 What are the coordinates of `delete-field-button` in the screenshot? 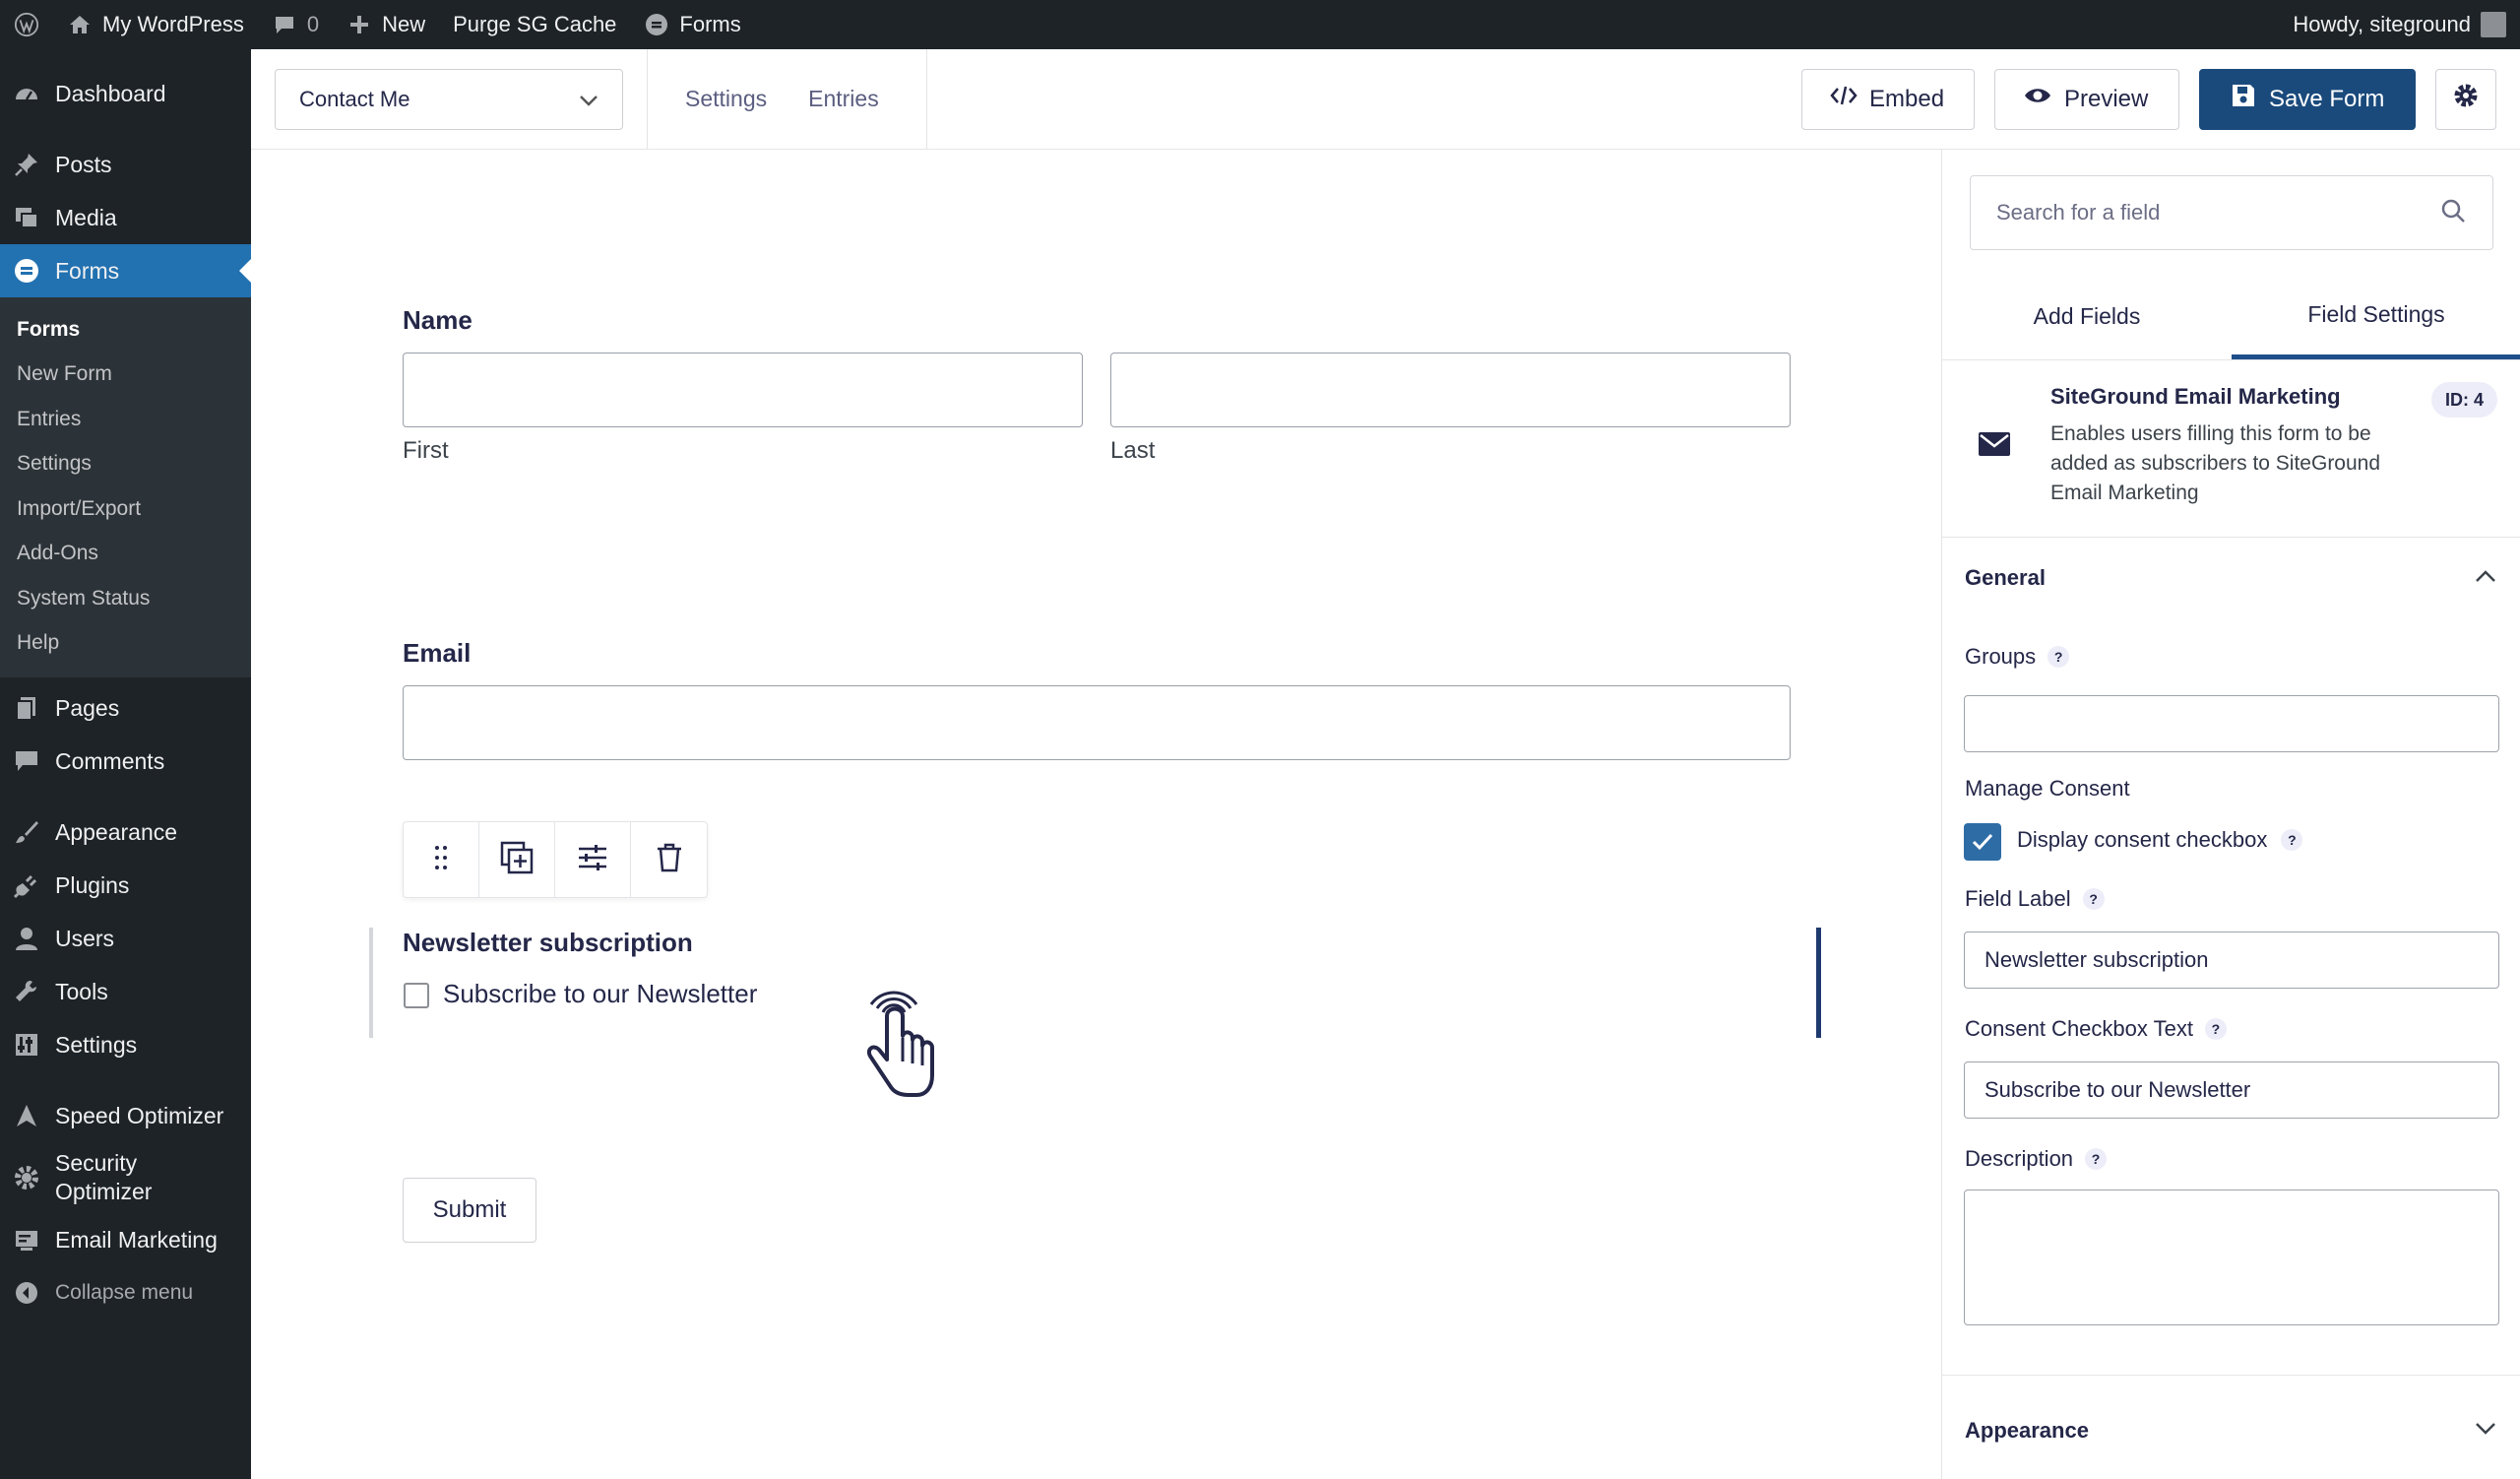 It's located at (669, 859).